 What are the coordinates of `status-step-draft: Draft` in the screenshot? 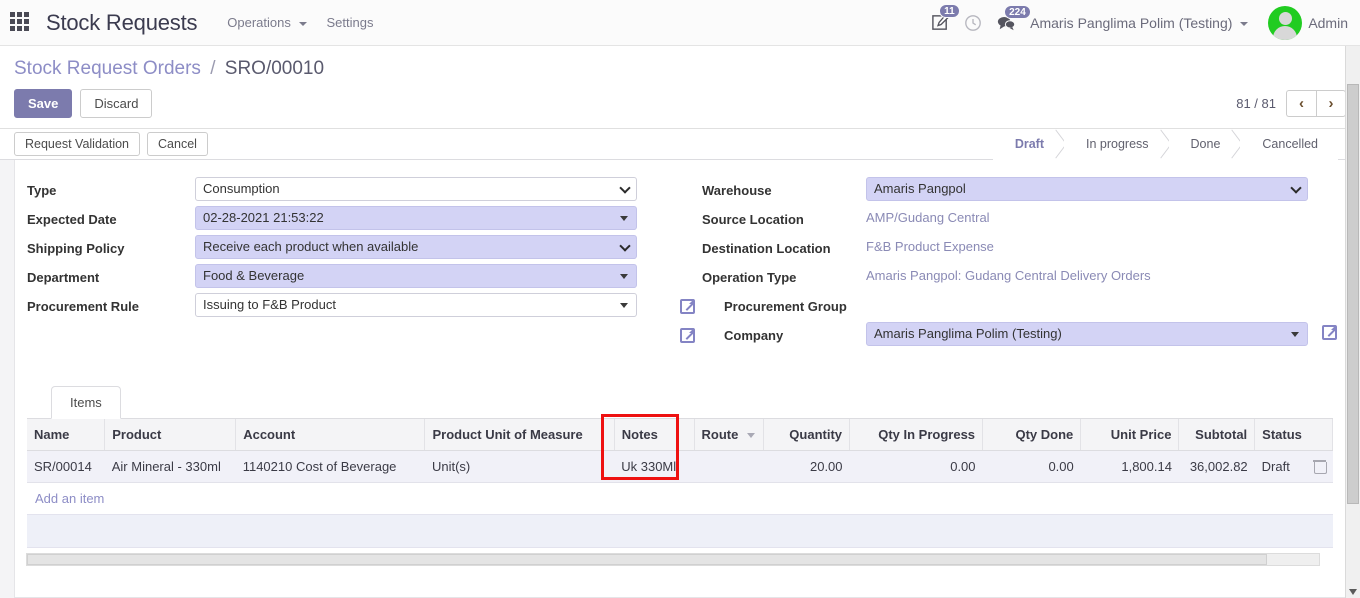 It's located at (1028, 144).